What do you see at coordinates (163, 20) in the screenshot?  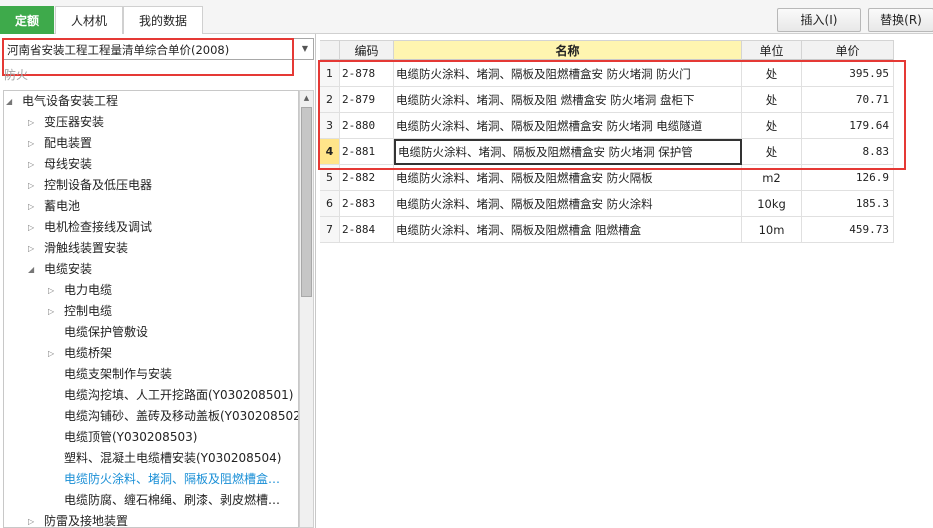 I see `tab-my-data: 我的数据` at bounding box center [163, 20].